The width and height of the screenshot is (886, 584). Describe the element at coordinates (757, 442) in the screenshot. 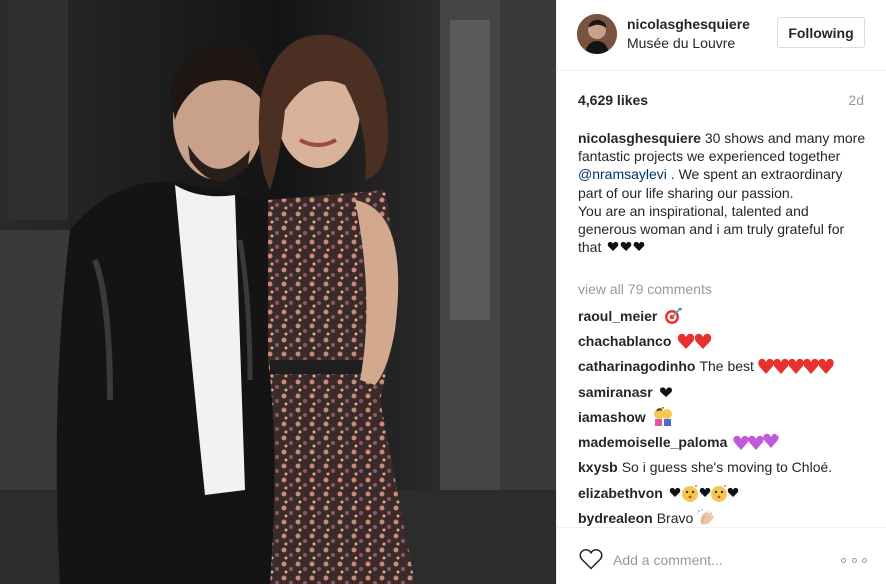

I see `purple-hearts-icon` at that location.